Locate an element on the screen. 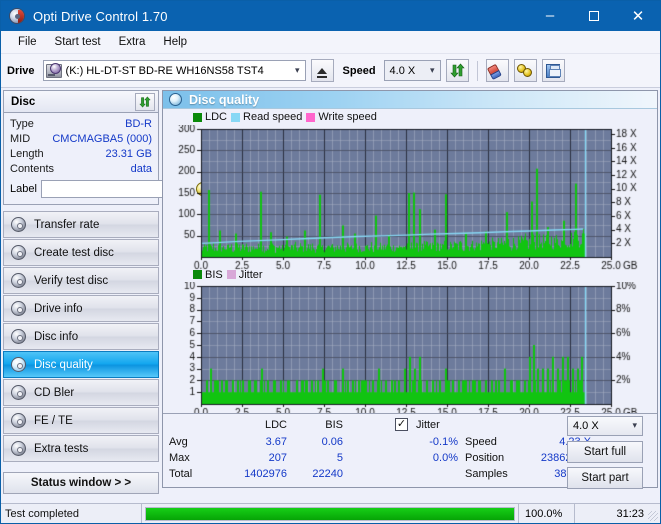 The height and width of the screenshot is (524, 661). menu-start-test: Start test is located at coordinates (78, 42).